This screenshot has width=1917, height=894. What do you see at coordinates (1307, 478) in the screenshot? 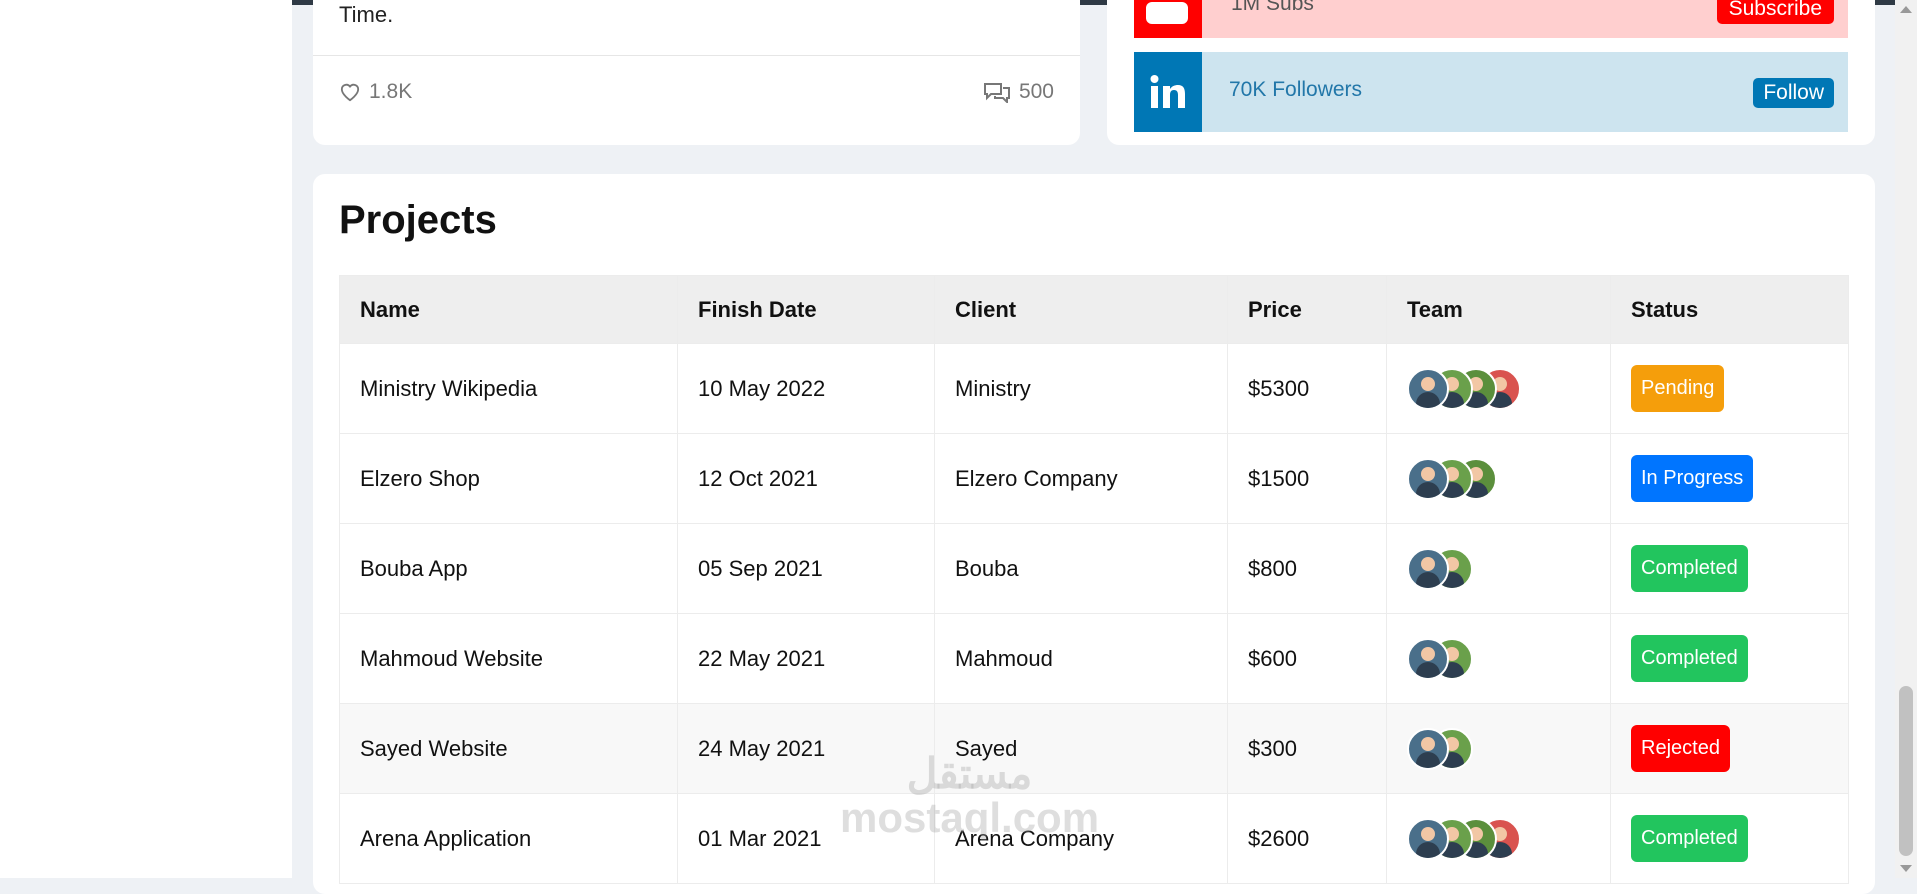
I see `cell-price: $1500` at bounding box center [1307, 478].